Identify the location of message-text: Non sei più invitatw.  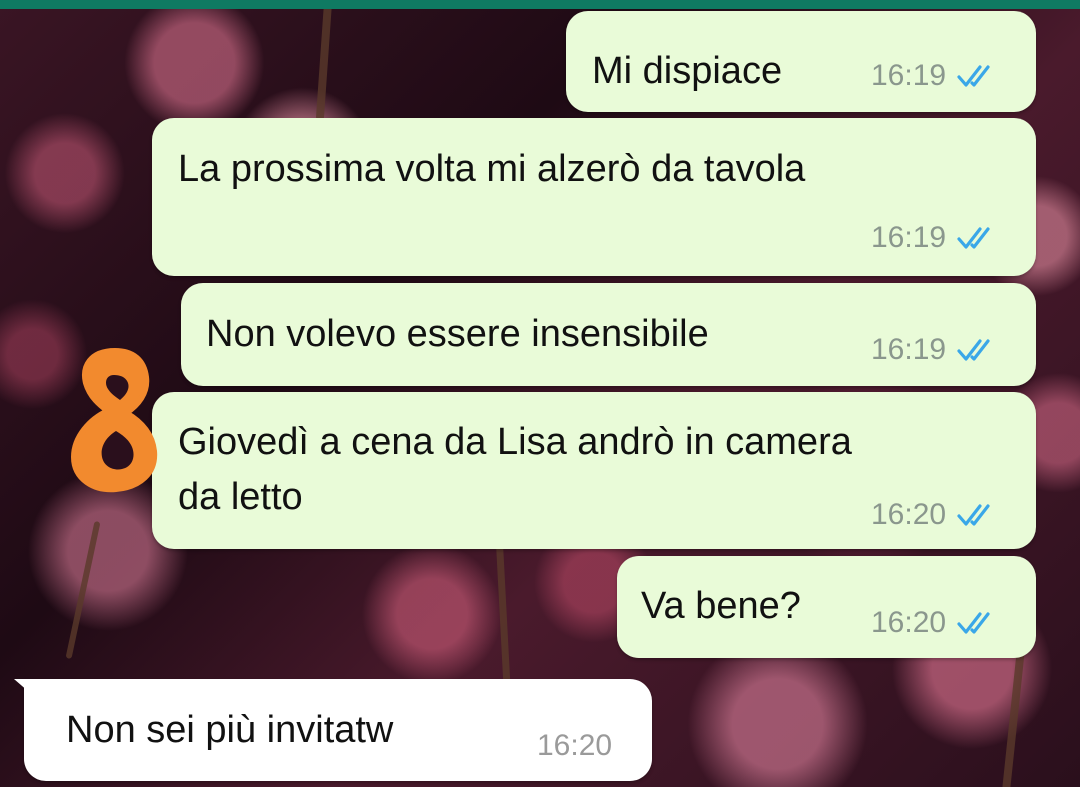
(230, 730).